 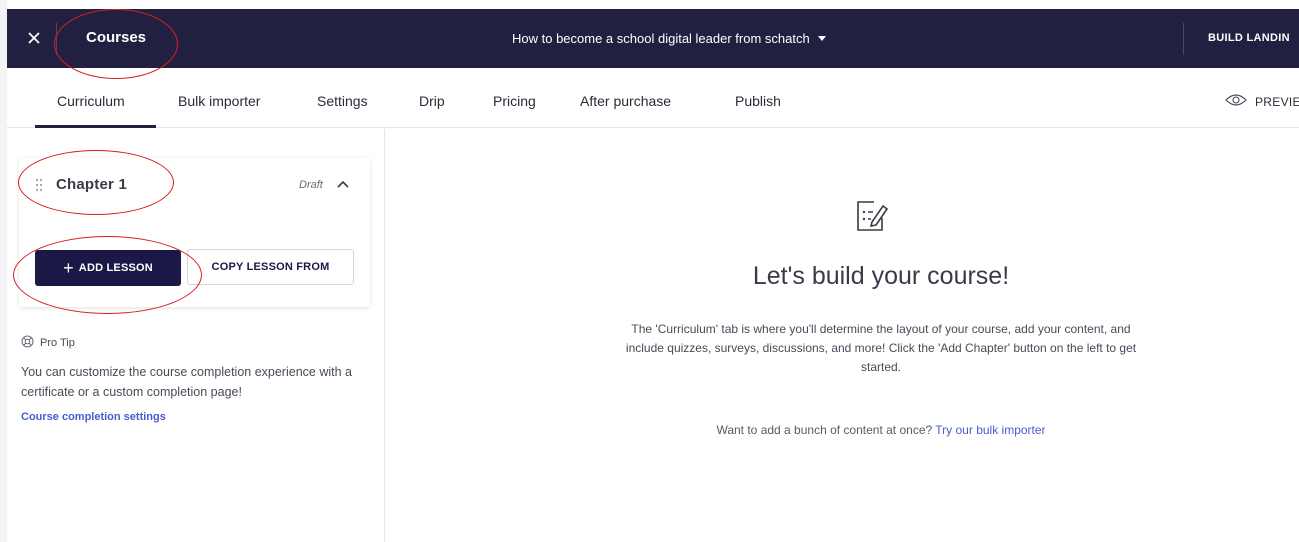 What do you see at coordinates (343, 184) in the screenshot?
I see `chevron-up-icon` at bounding box center [343, 184].